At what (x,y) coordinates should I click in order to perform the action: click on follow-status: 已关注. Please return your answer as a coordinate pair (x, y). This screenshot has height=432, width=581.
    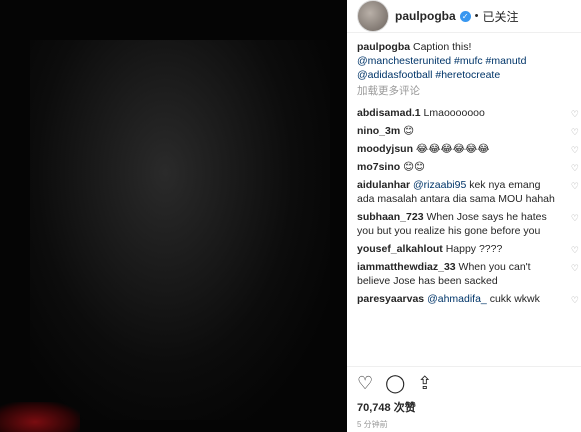
    Looking at the image, I should click on (501, 16).